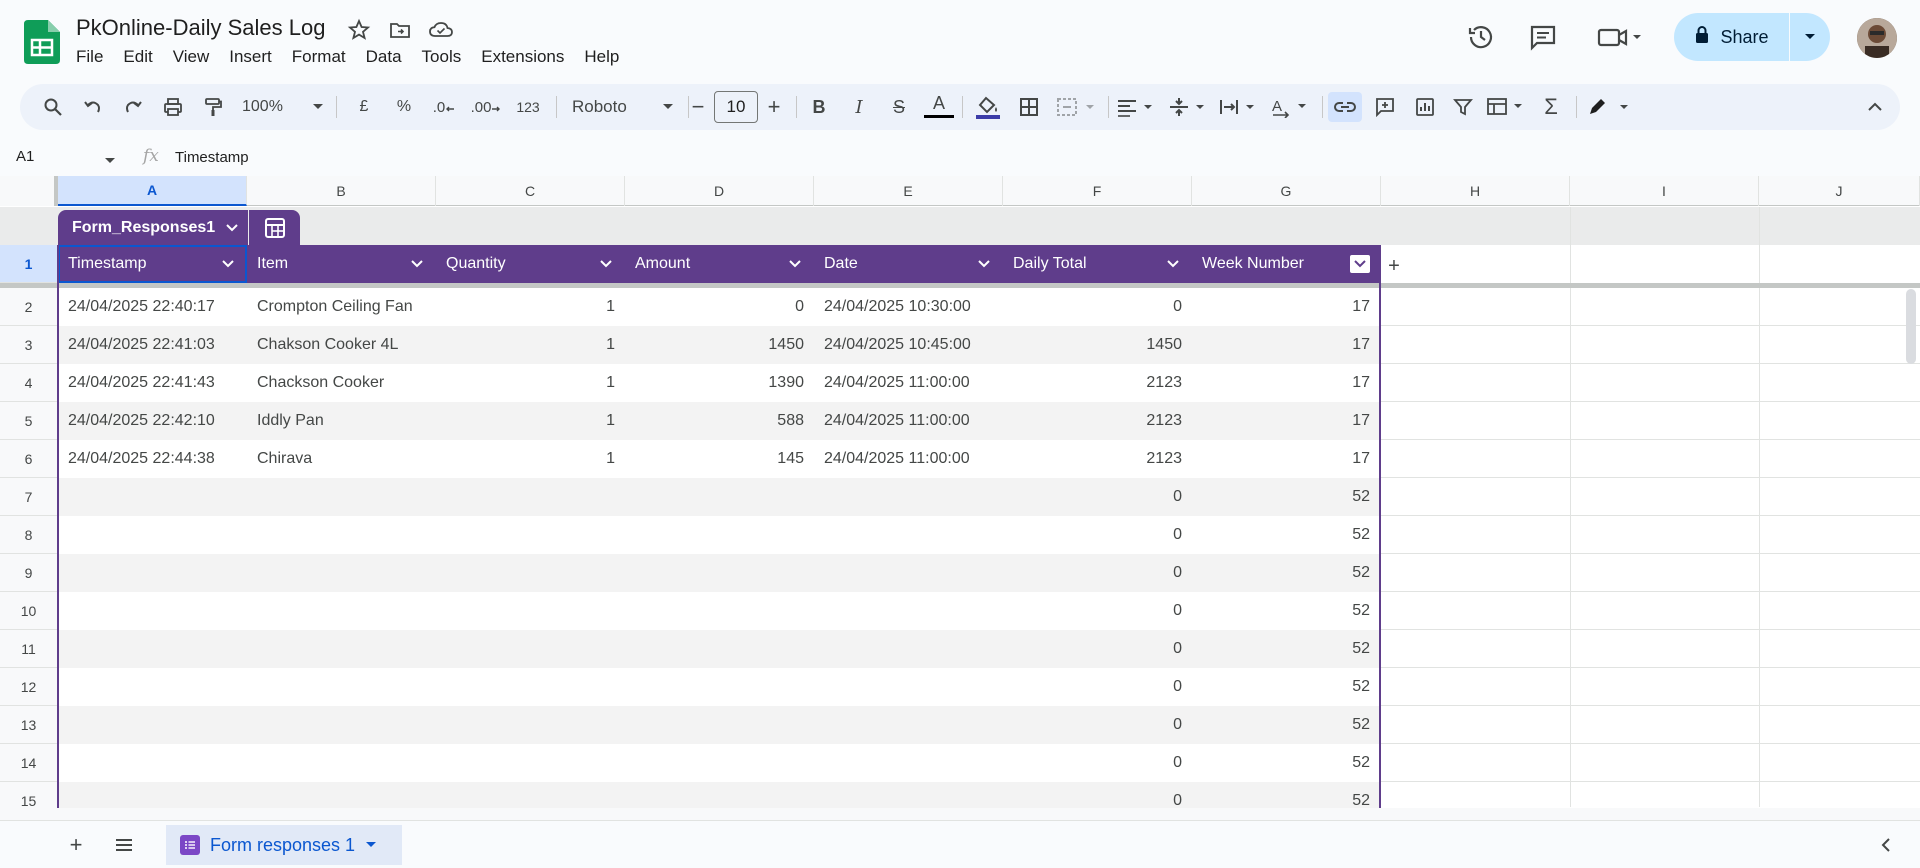 Image resolution: width=1920 pixels, height=868 pixels. I want to click on column-header-i: I, so click(1664, 191).